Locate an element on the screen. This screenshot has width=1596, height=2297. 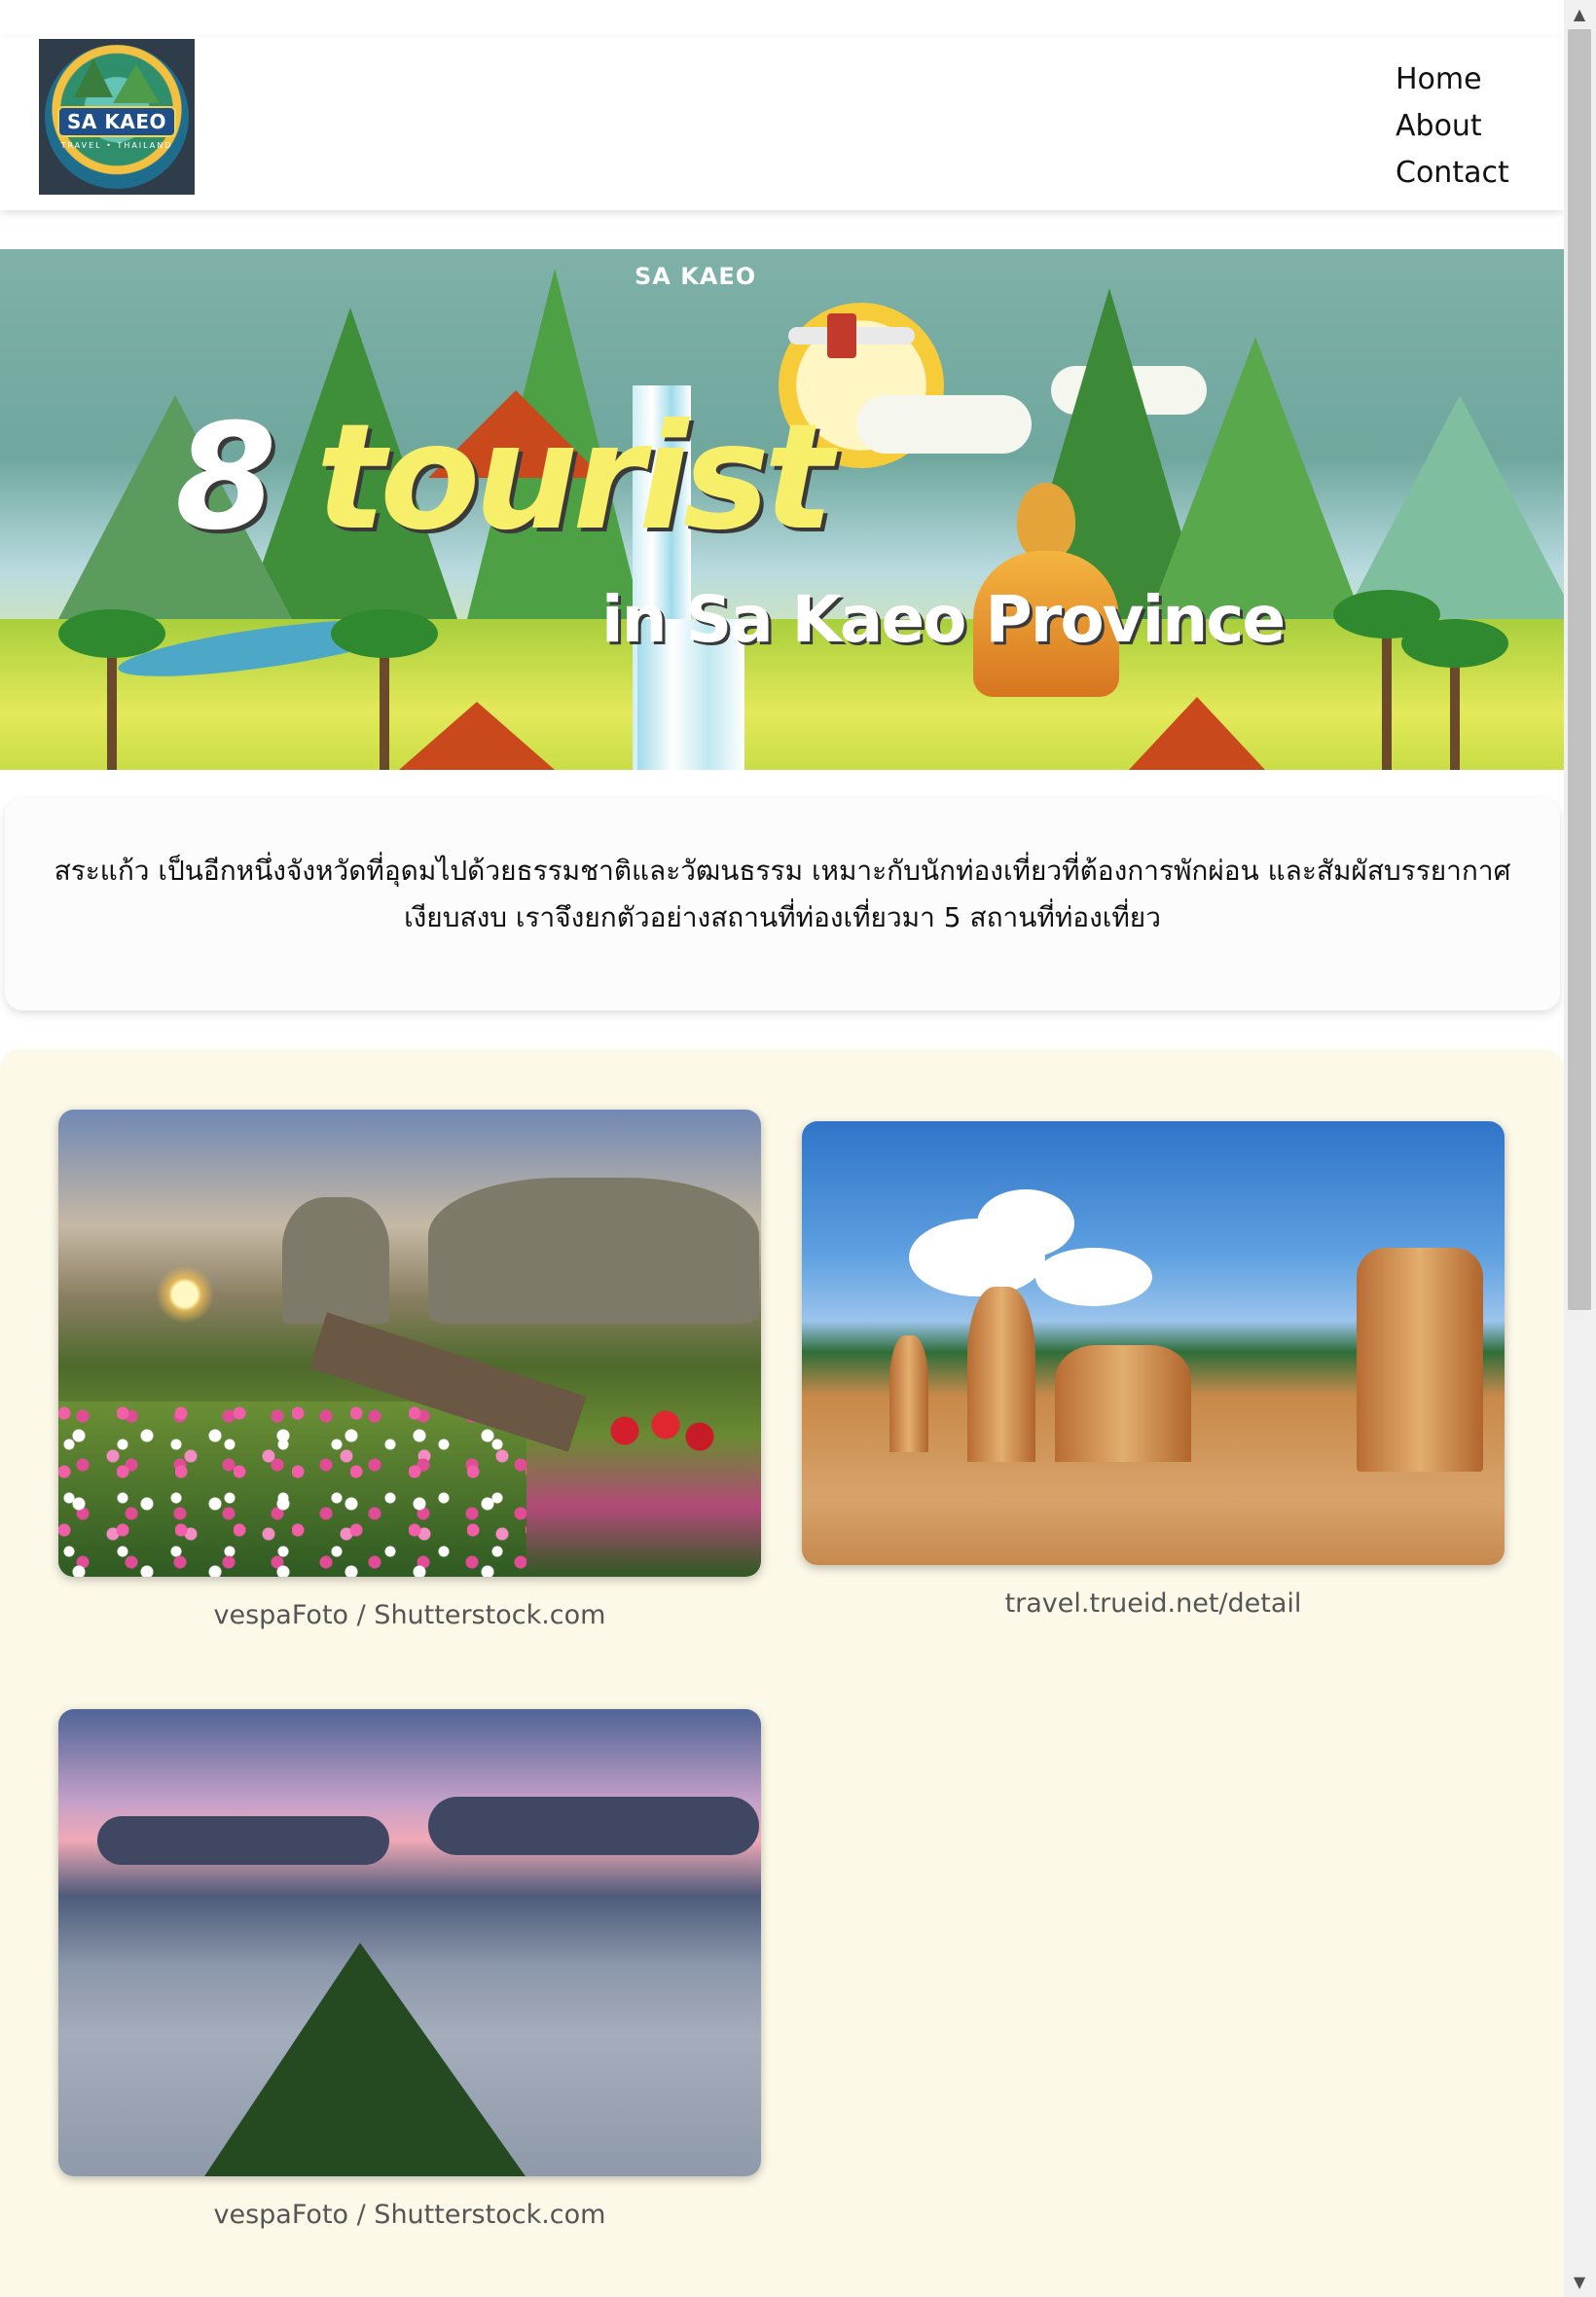
hero-title-word: tourist is located at coordinates (575, 478).